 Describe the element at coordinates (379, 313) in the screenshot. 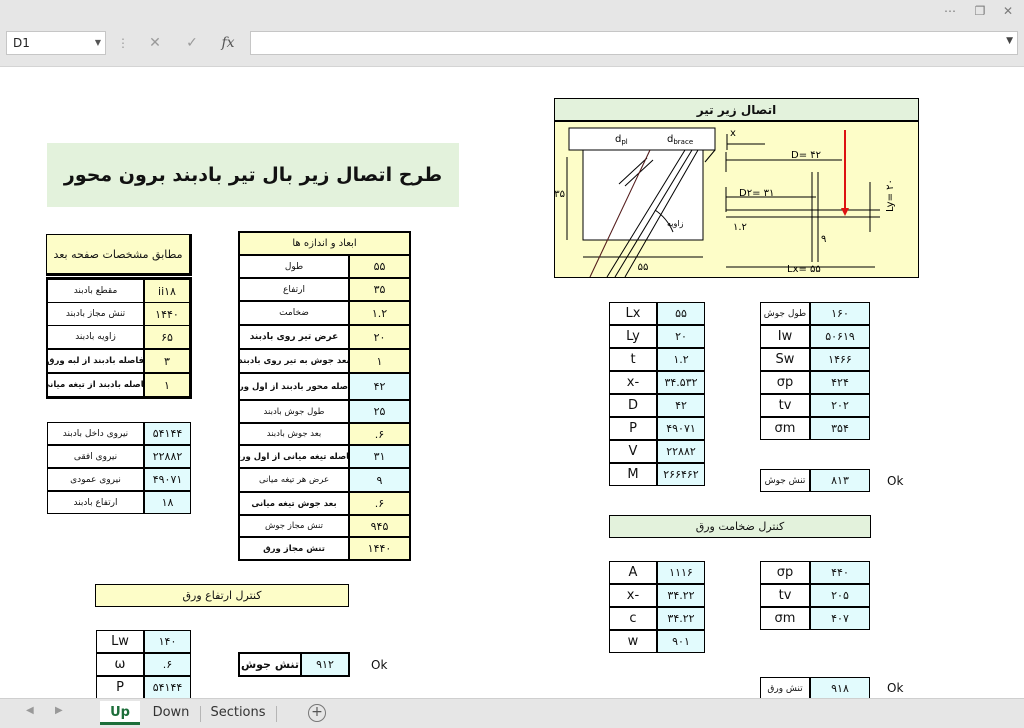

I see `dims-value: ۱.۲` at that location.